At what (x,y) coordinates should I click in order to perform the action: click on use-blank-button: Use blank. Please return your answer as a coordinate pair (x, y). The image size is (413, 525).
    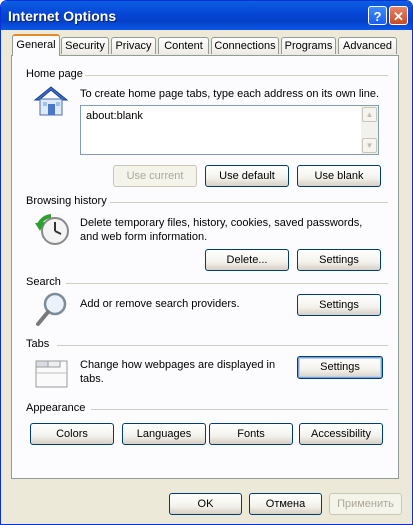
    Looking at the image, I should click on (339, 176).